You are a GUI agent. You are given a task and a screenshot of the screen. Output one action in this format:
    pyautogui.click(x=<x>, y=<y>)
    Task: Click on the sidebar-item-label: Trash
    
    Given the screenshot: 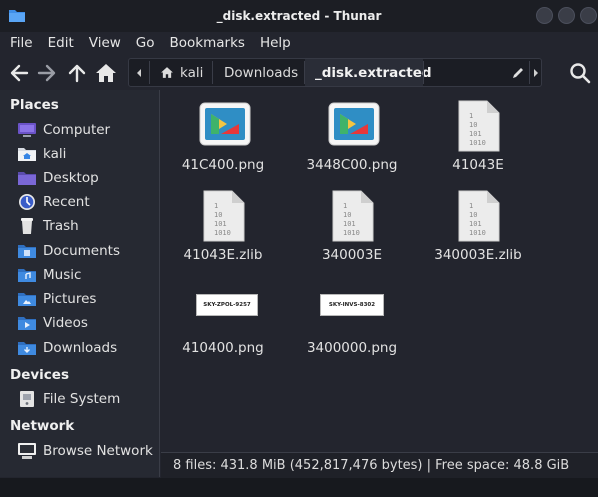 What is the action you would take?
    pyautogui.click(x=61, y=226)
    